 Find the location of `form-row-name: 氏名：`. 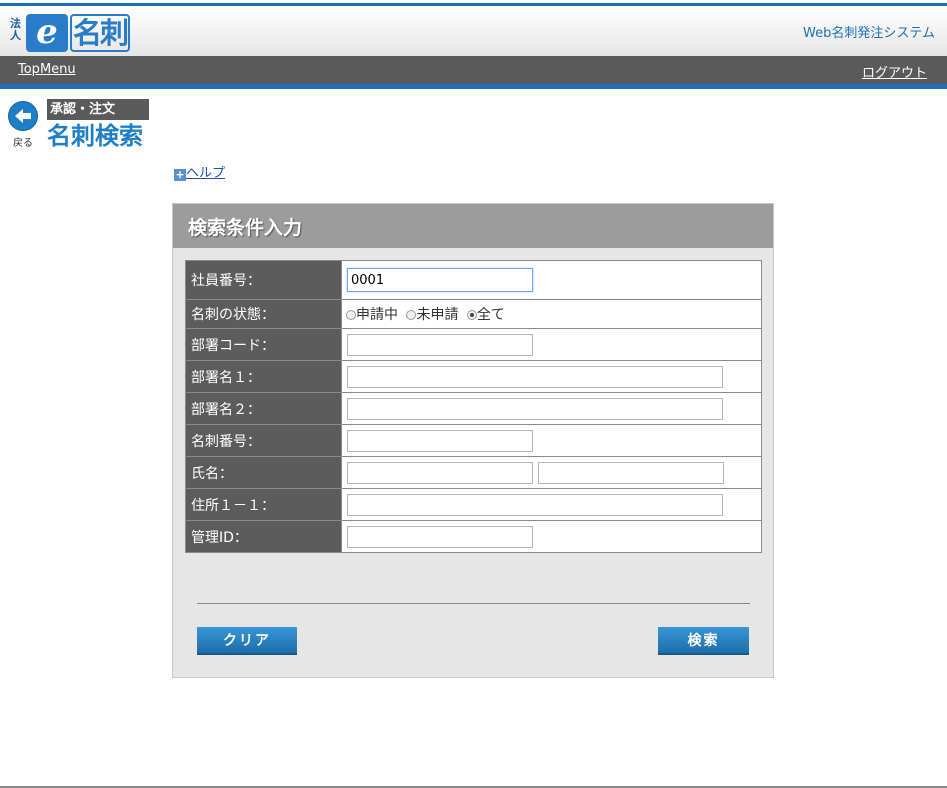

form-row-name: 氏名： is located at coordinates (473, 472).